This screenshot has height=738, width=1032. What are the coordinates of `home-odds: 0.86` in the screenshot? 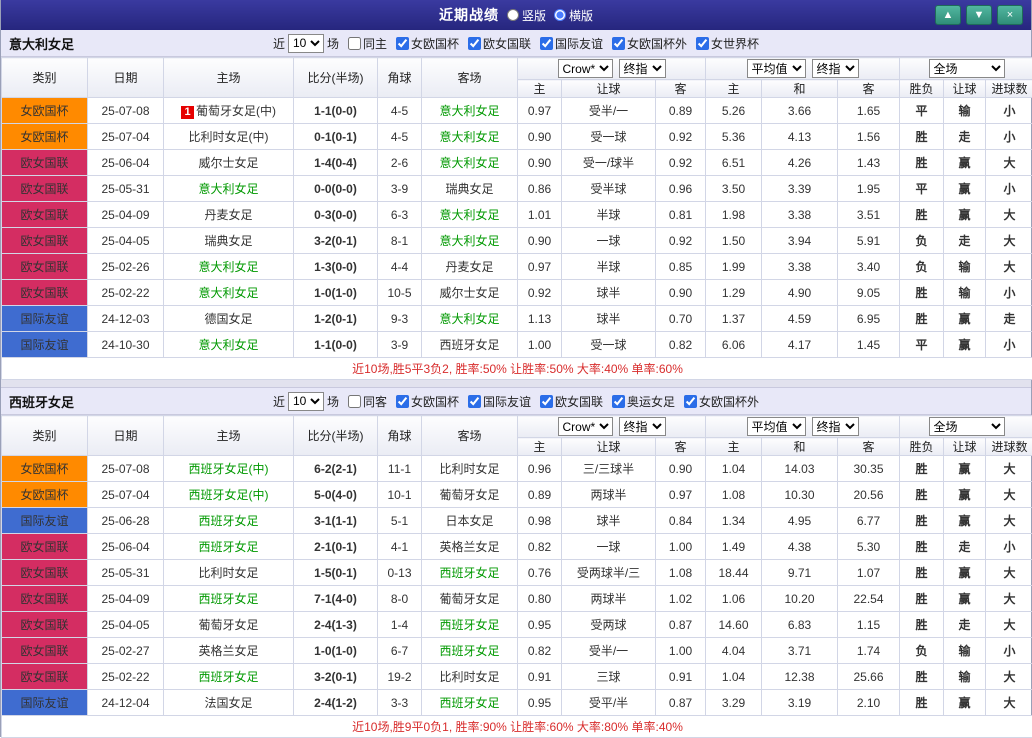 It's located at (540, 189).